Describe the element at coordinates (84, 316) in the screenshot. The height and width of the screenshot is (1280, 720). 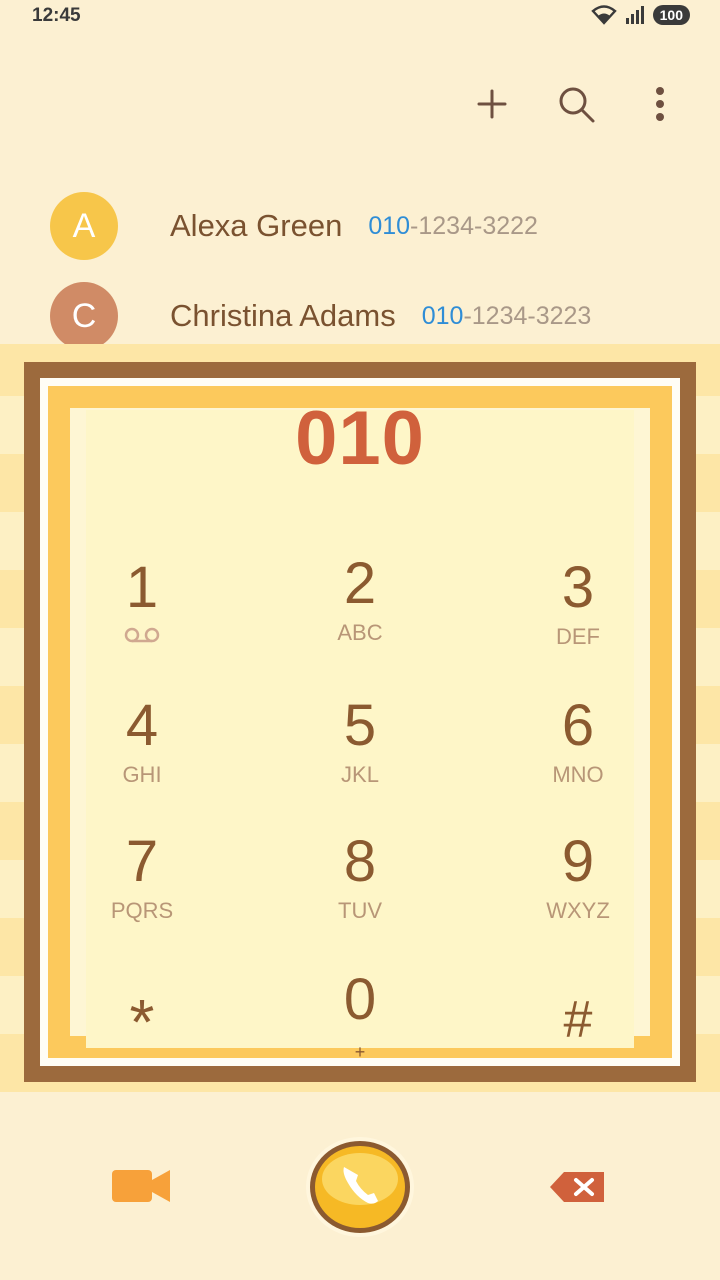
I see `avatar: C` at that location.